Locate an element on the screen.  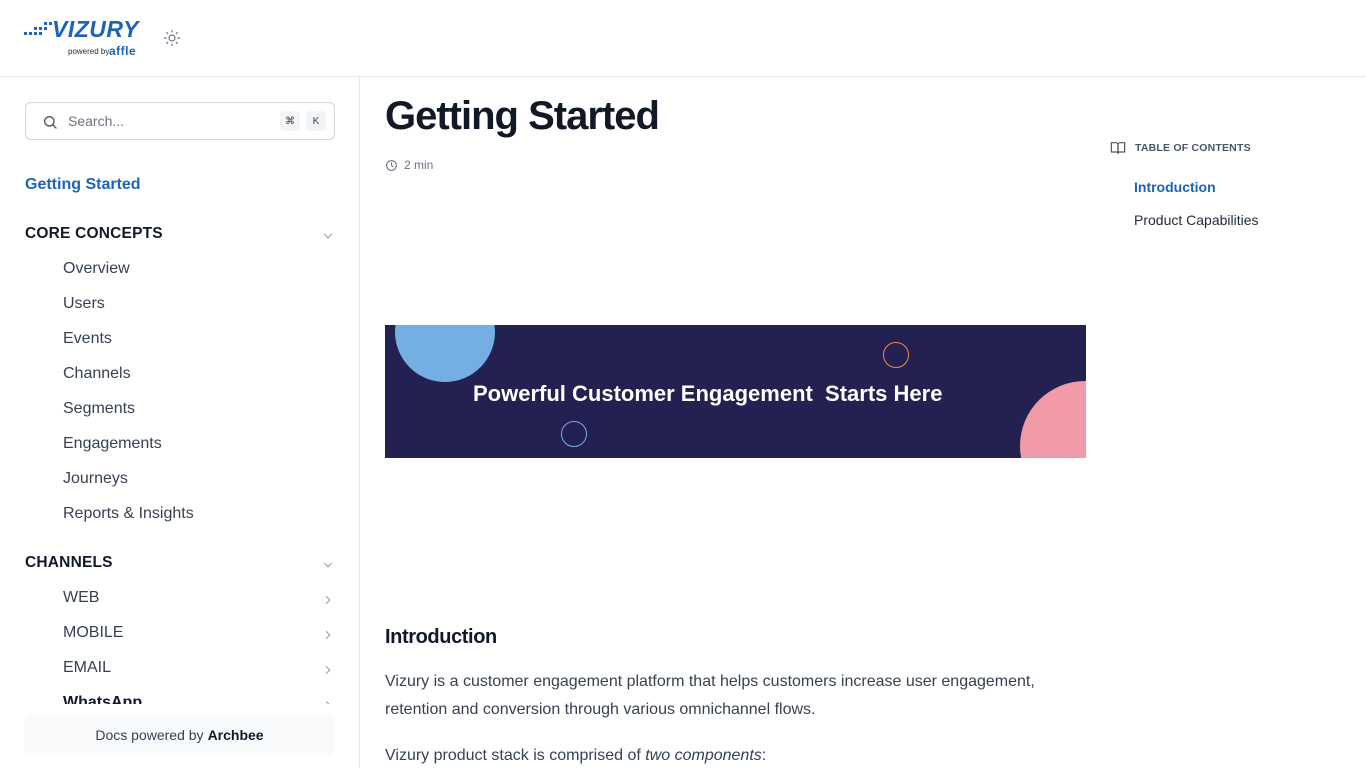
sidebar-item-label: Channels is located at coordinates (97, 373).